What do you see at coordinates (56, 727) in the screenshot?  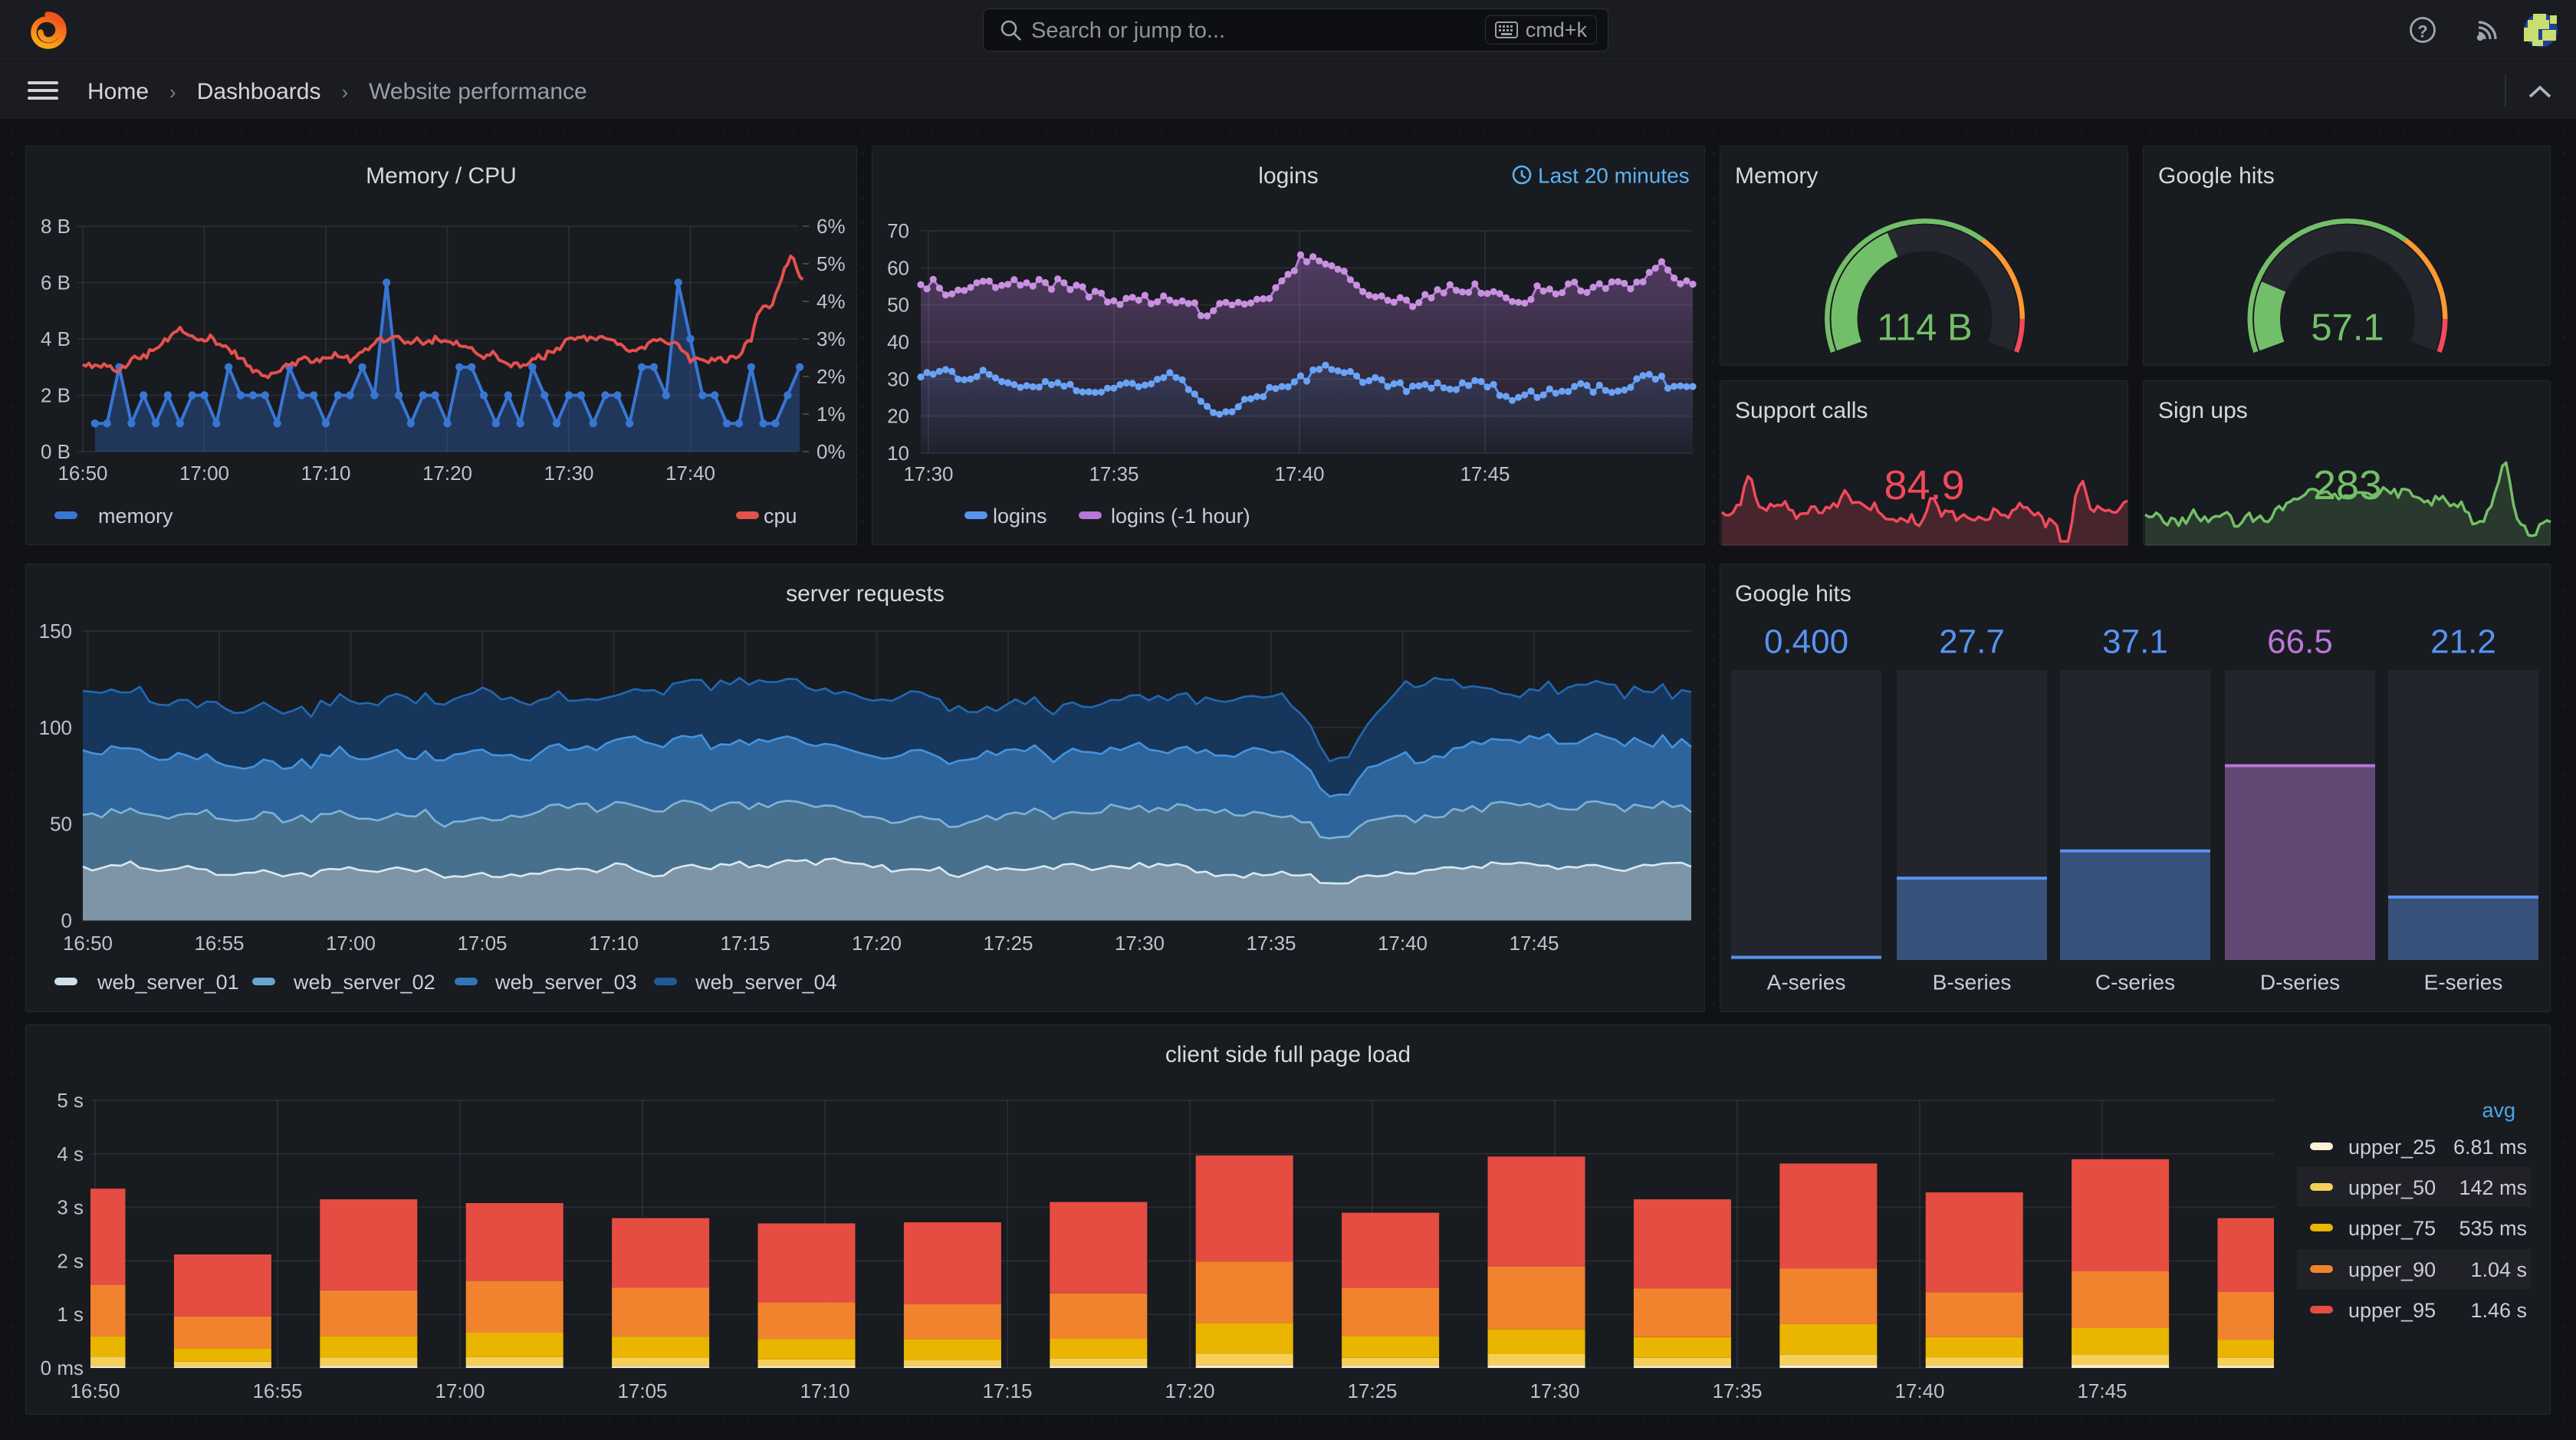 I see `svg-text: 100` at bounding box center [56, 727].